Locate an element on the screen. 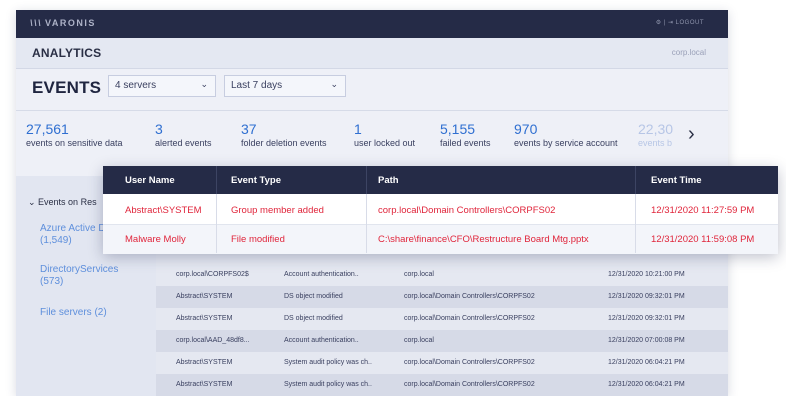 The image size is (786, 396). cell-user: corp.local\CORPFS02$ is located at coordinates (212, 274).